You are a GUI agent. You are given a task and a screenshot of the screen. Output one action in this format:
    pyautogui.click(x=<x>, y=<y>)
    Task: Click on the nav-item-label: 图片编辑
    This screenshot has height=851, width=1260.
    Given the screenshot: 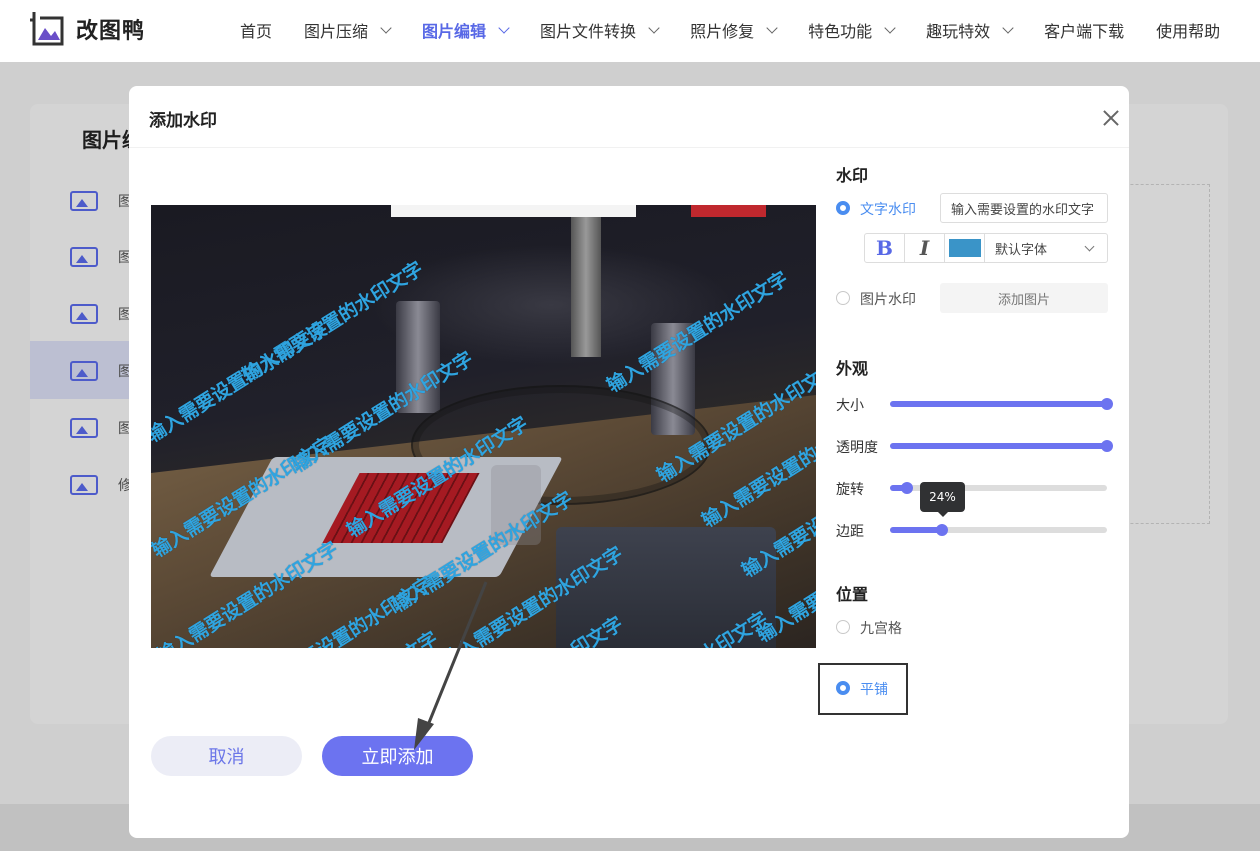 What is the action you would take?
    pyautogui.click(x=454, y=31)
    